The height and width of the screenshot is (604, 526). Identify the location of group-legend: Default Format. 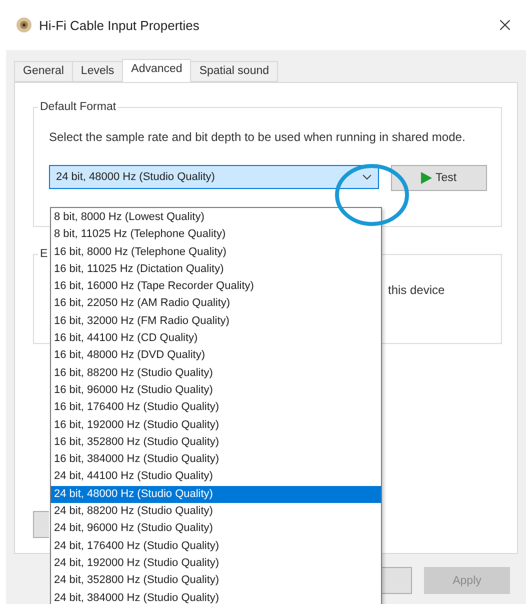
(78, 107).